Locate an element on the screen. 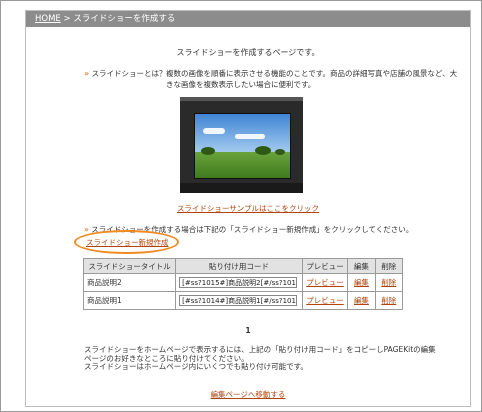 This screenshot has height=412, width=482. edit-page-link-wrap: 編集ページへ移動する is located at coordinates (248, 391).